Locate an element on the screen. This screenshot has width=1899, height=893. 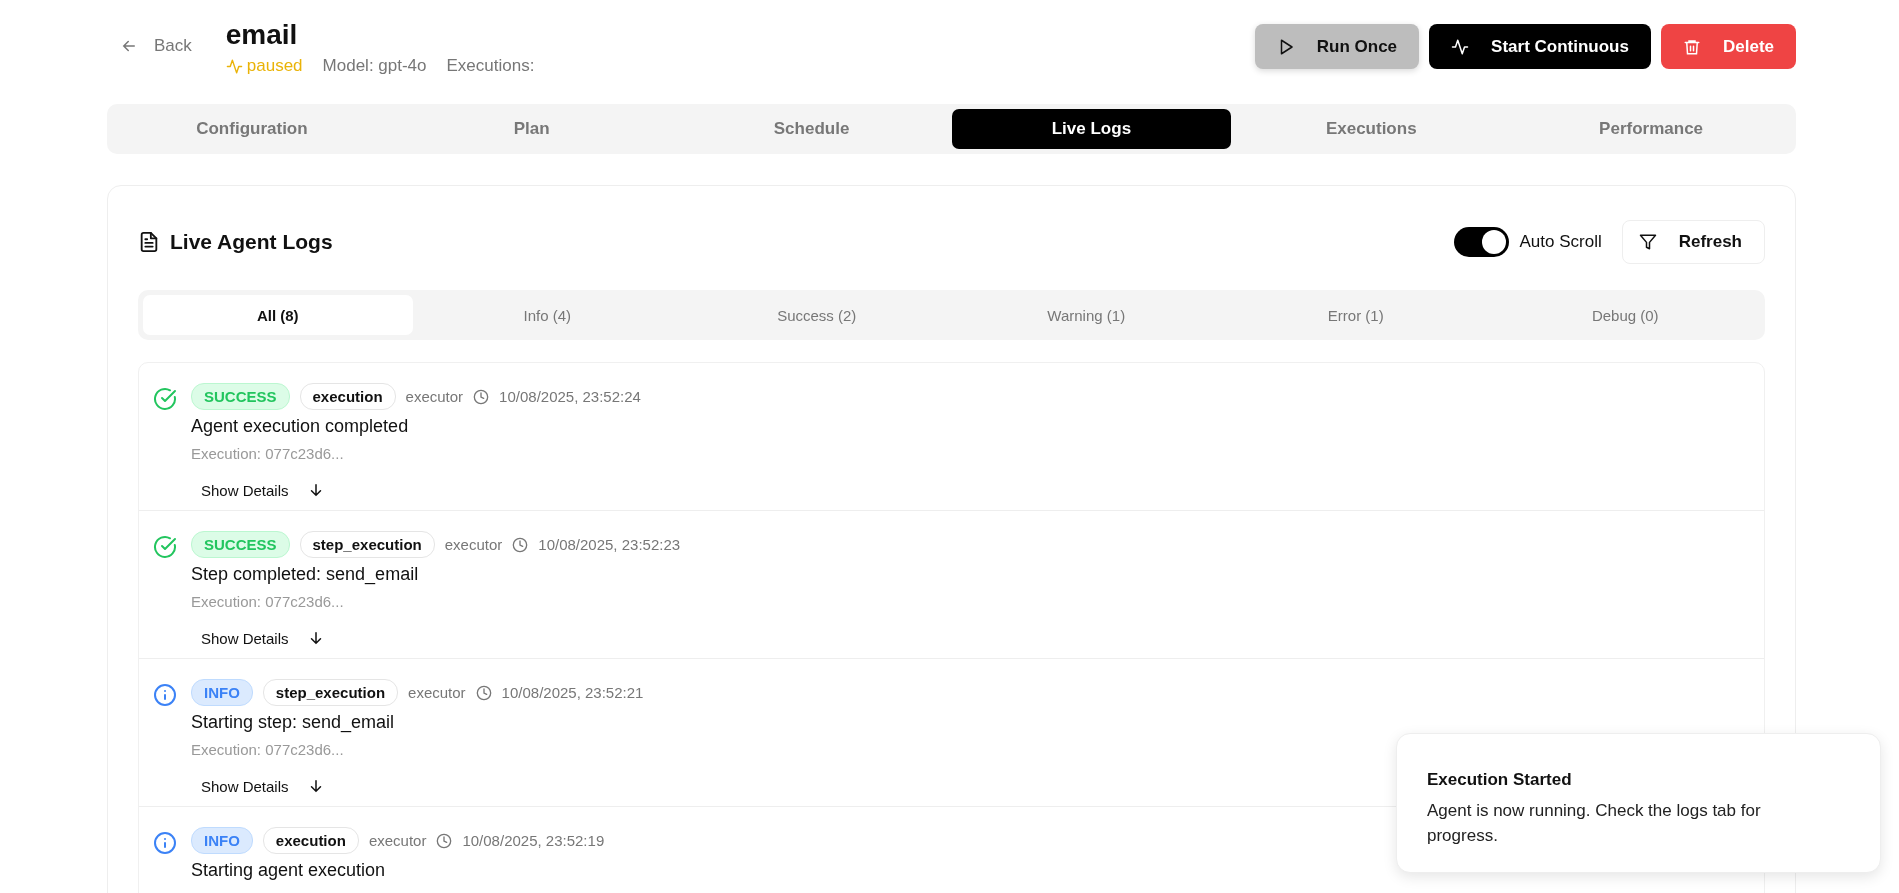
log-timestamp: 10/08/2025, 23:52:19 is located at coordinates (533, 840).